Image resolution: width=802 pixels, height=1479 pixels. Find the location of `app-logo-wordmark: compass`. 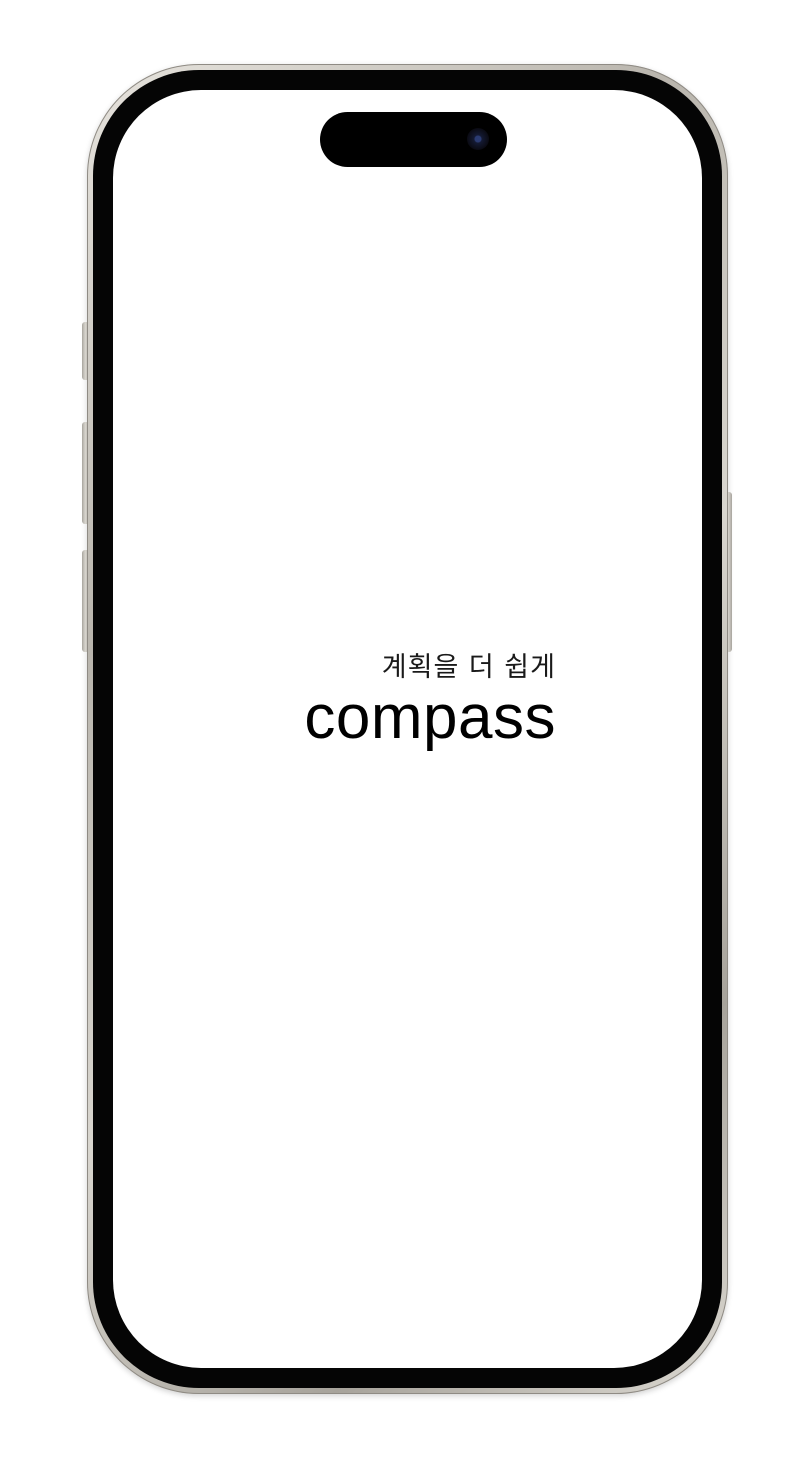

app-logo-wordmark: compass is located at coordinates (430, 717).